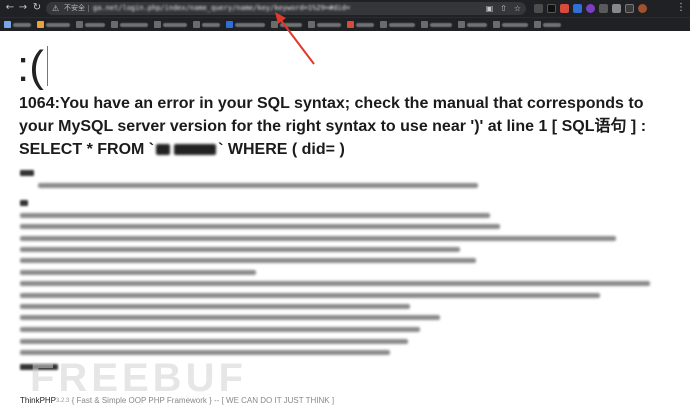 The width and height of the screenshot is (690, 408). I want to click on arrow-right-icon: →, so click(23, 8).